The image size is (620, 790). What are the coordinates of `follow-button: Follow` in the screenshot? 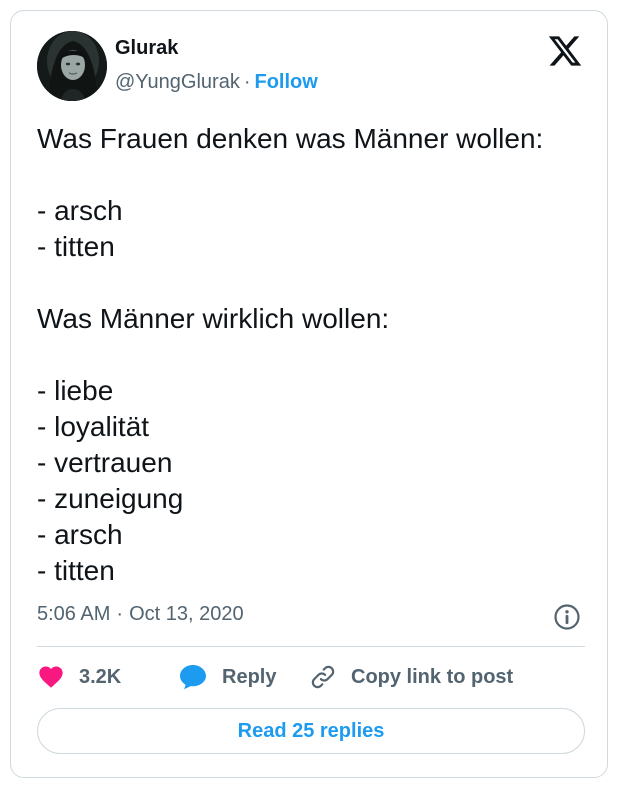 It's located at (286, 82).